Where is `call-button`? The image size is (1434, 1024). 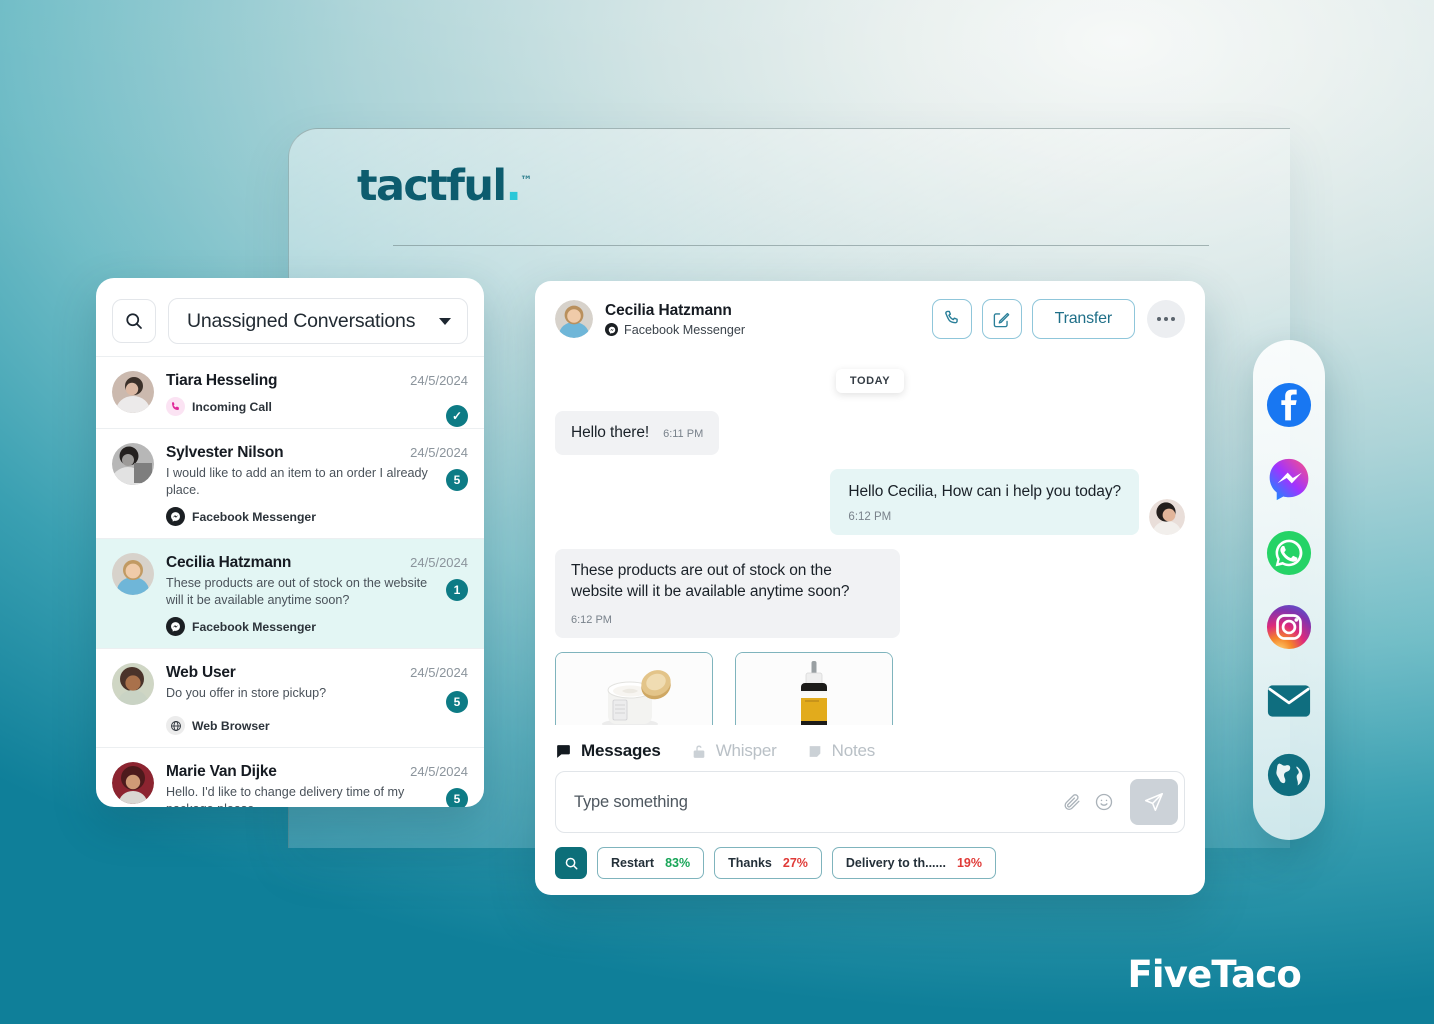
call-button is located at coordinates (951, 319).